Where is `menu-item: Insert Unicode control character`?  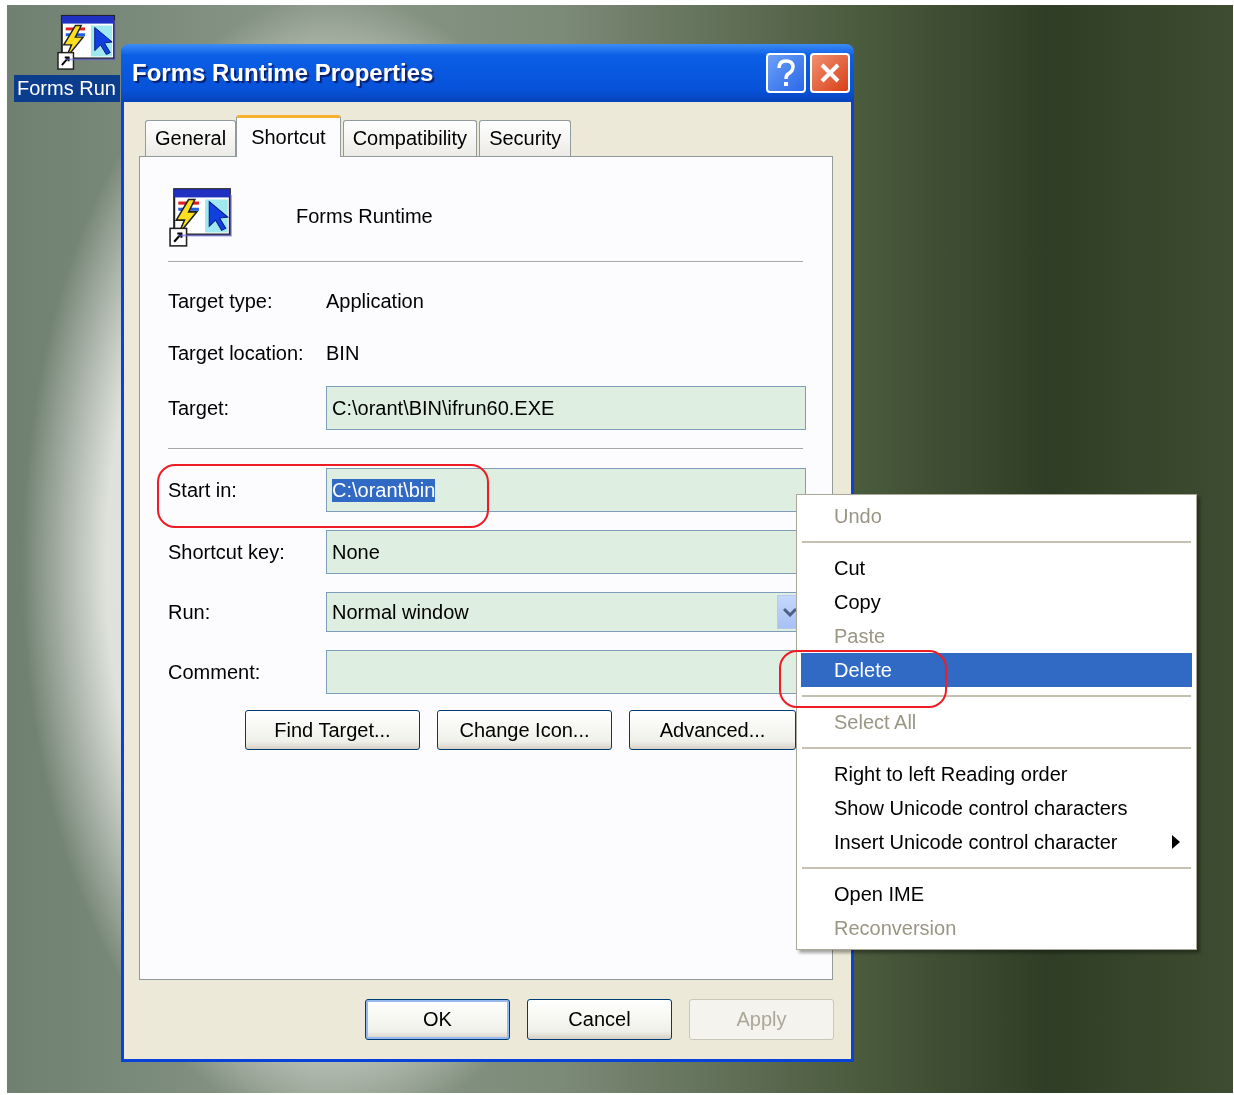 menu-item: Insert Unicode control character is located at coordinates (996, 842).